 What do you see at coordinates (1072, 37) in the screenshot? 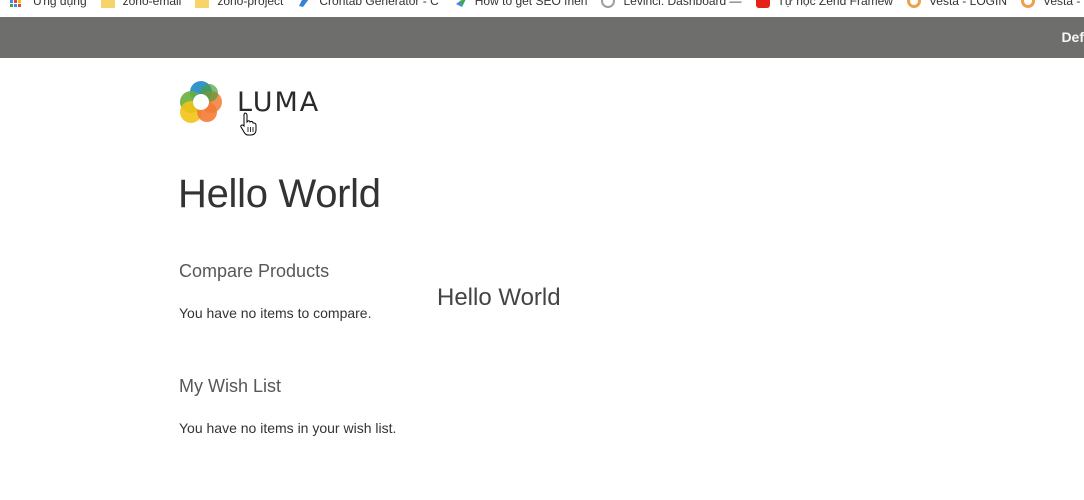
I see `store-switcher: Def` at bounding box center [1072, 37].